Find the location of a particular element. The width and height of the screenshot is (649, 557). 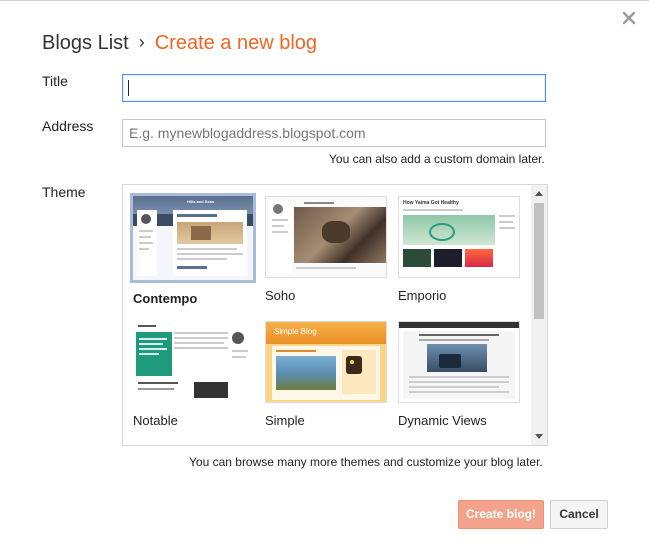

contempo-banner-text: Hills and Seas is located at coordinates (201, 201).